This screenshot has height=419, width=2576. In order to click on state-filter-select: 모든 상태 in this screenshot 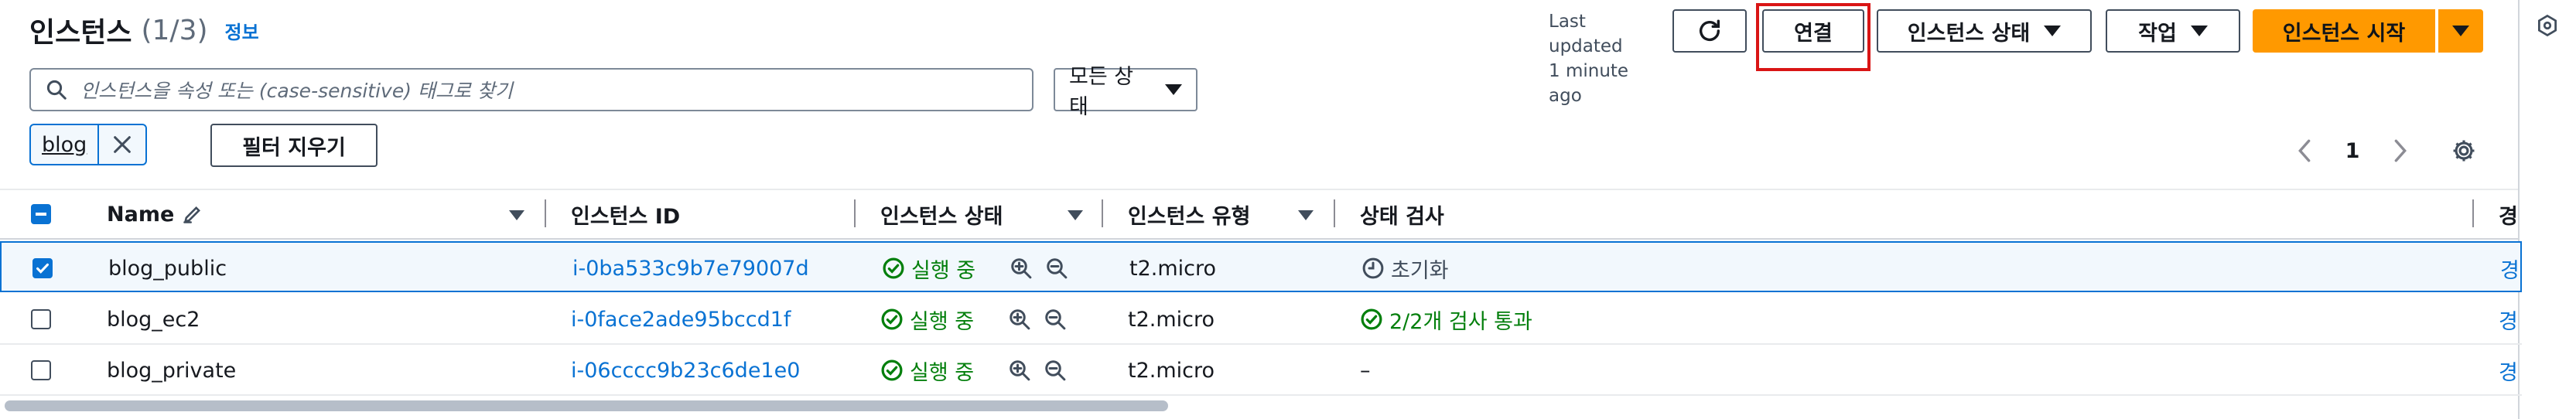, I will do `click(1125, 92)`.